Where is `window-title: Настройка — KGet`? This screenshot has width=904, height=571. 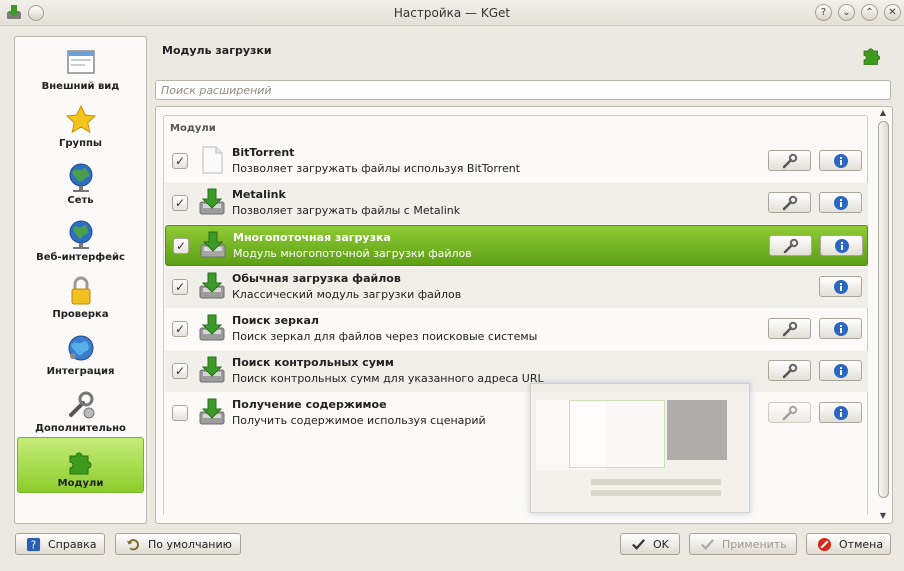
window-title: Настройка — KGet is located at coordinates (452, 13).